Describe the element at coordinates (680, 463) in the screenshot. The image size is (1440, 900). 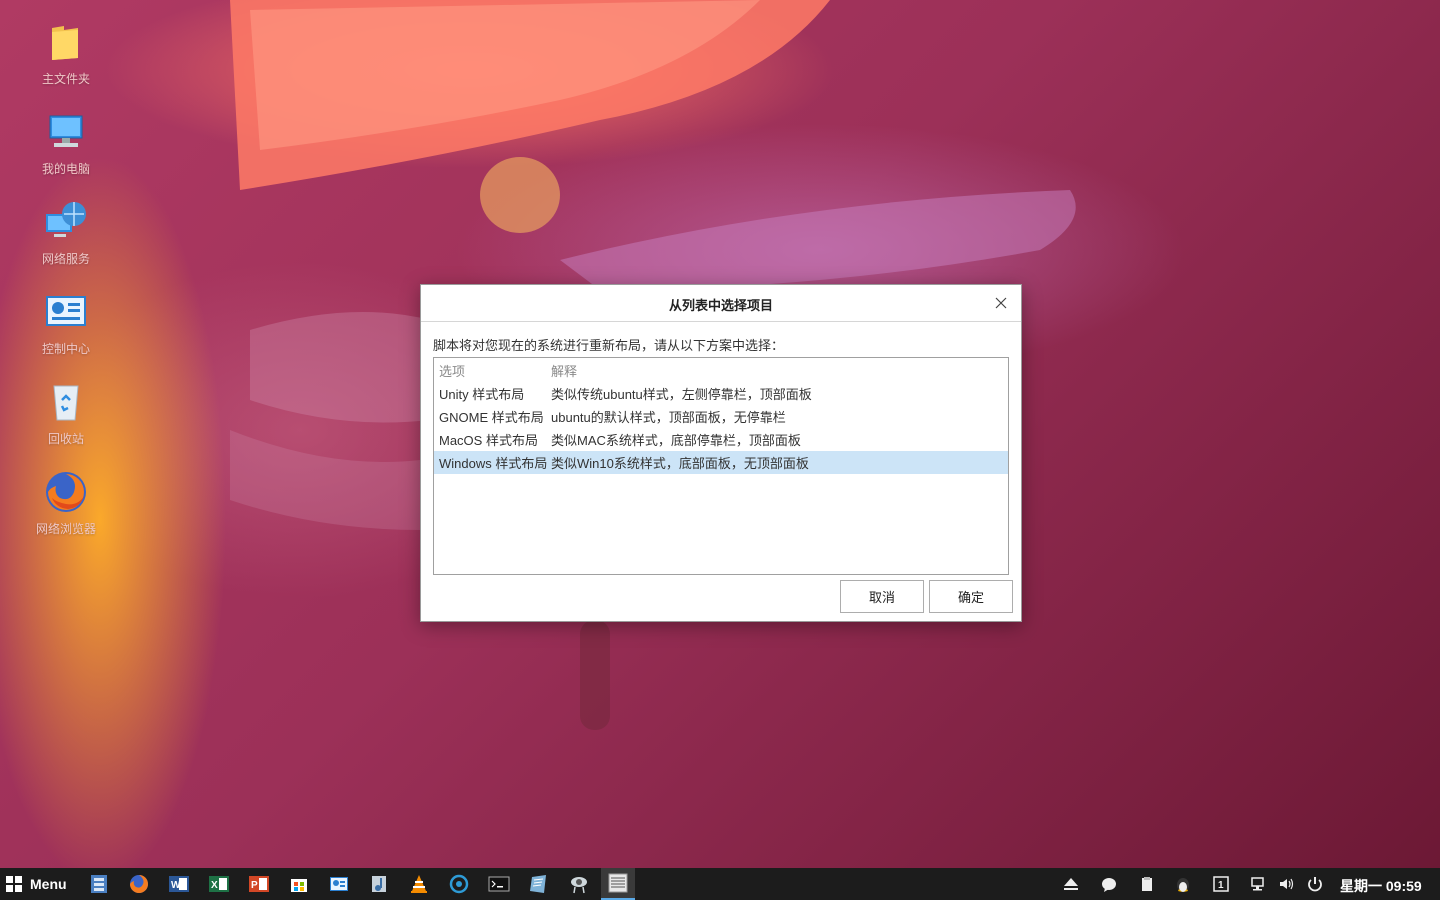
I see `row-description: 类似Win10系统样式，底部面板，无顶部面板` at that location.